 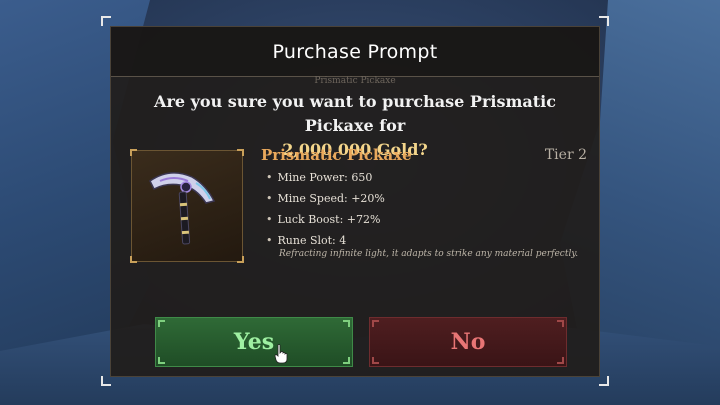 What do you see at coordinates (355, 81) in the screenshot?
I see `faded-item-label: Prismatic Pickaxe` at bounding box center [355, 81].